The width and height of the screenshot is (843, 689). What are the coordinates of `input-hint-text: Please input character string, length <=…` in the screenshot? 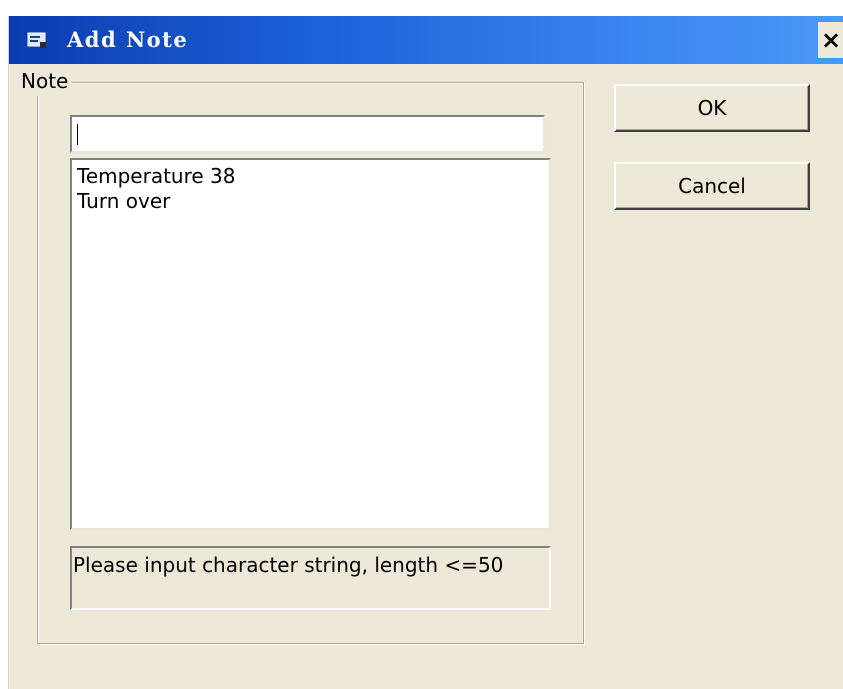 It's located at (310, 578).